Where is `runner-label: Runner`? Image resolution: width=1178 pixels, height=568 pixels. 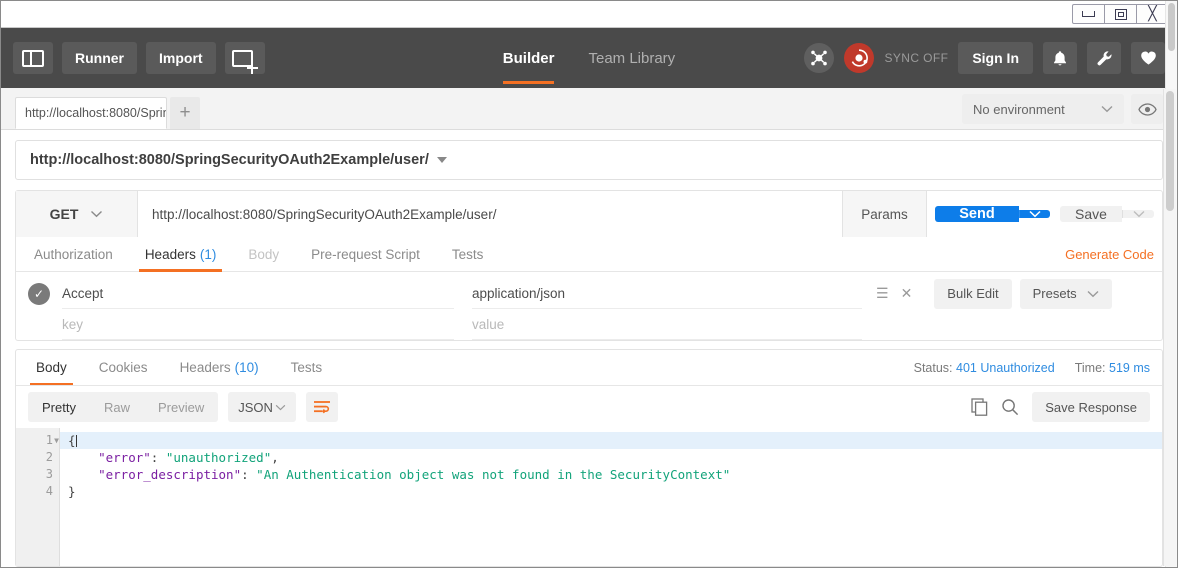 runner-label: Runner is located at coordinates (99, 58).